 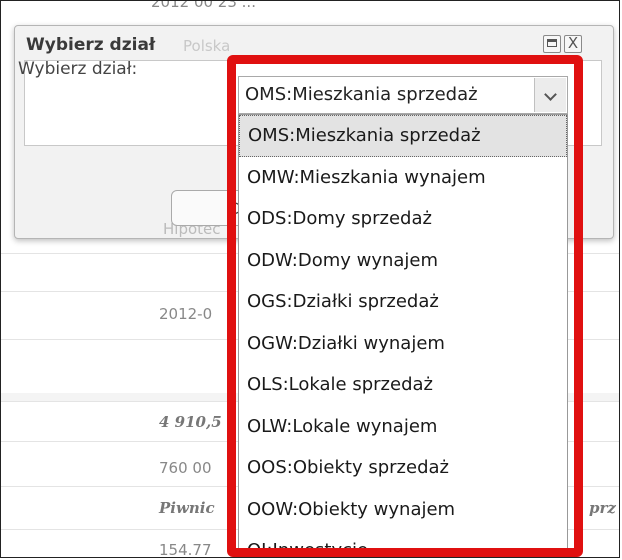 What do you see at coordinates (361, 94) in the screenshot?
I see `department-select-value: OMS:Mieszkania sprzedaż` at bounding box center [361, 94].